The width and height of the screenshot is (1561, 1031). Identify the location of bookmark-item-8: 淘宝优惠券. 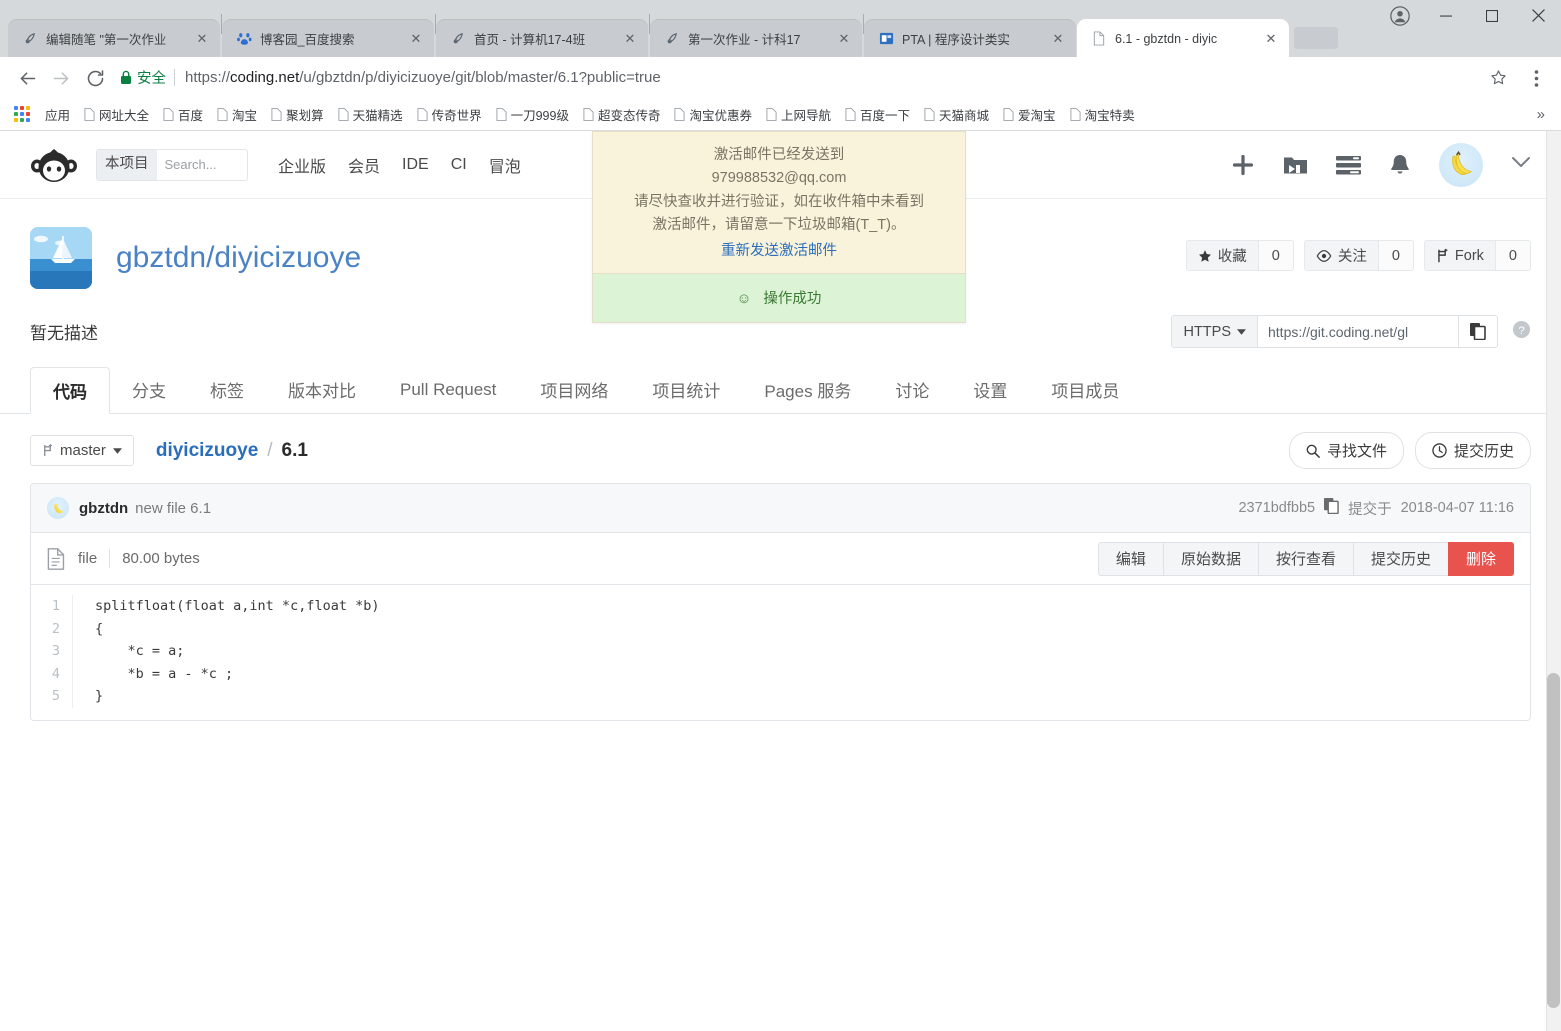
(713, 115).